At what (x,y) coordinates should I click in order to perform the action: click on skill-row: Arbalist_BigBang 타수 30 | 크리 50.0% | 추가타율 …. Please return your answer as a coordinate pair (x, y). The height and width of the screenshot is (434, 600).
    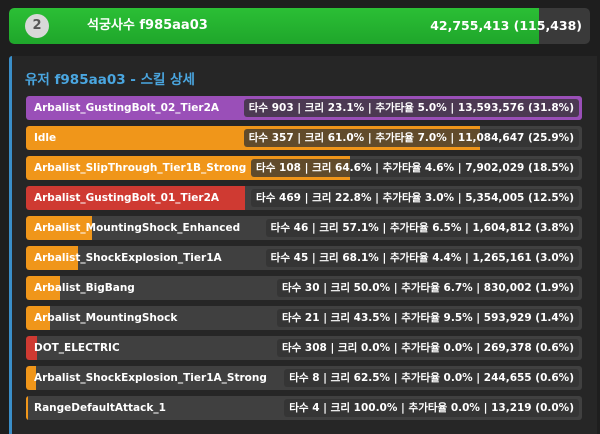
    Looking at the image, I should click on (304, 288).